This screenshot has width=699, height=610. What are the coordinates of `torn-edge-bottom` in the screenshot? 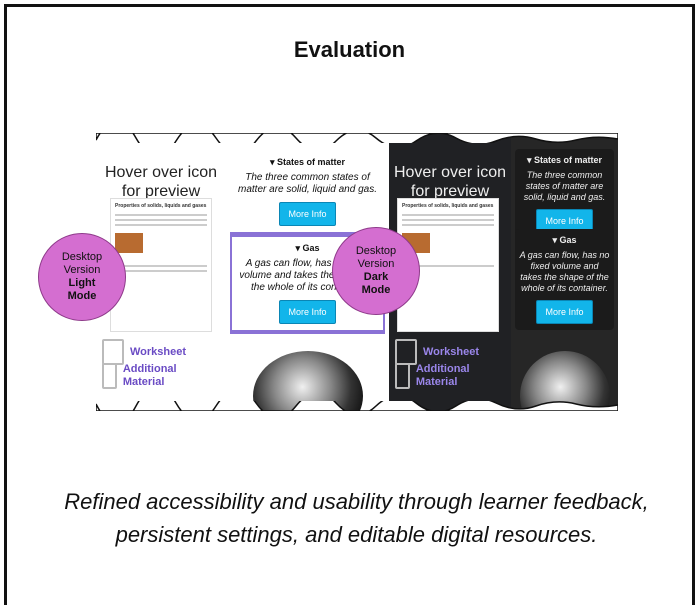 It's located at (357, 406).